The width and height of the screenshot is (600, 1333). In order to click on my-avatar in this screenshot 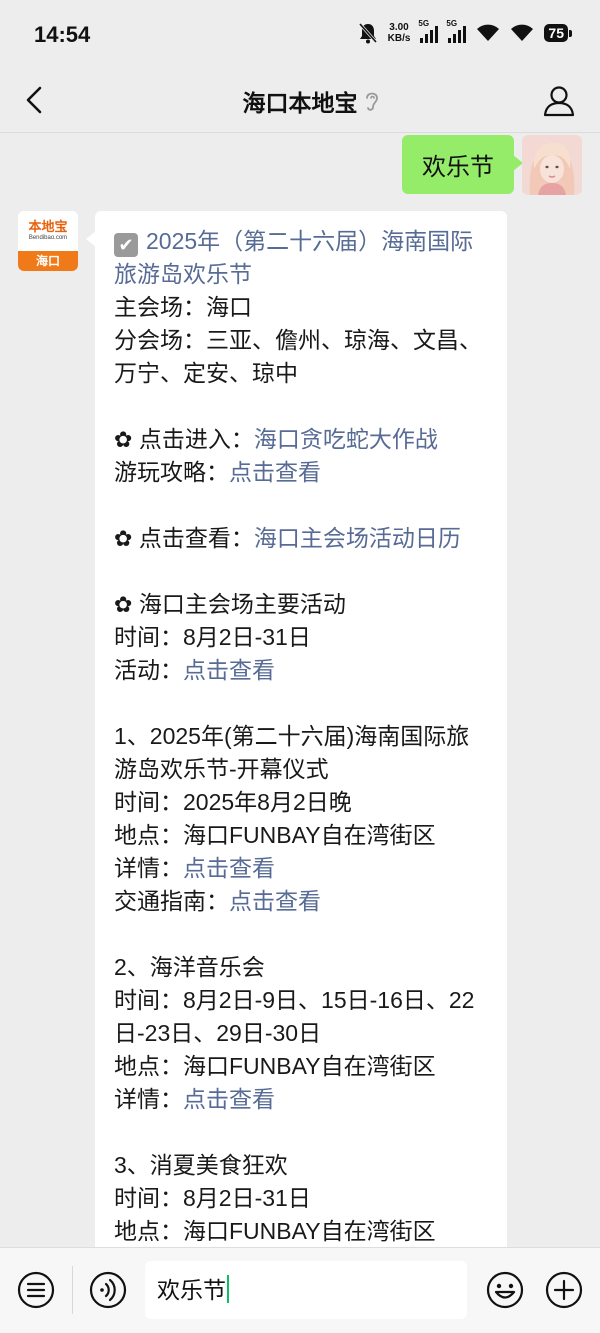, I will do `click(552, 165)`.